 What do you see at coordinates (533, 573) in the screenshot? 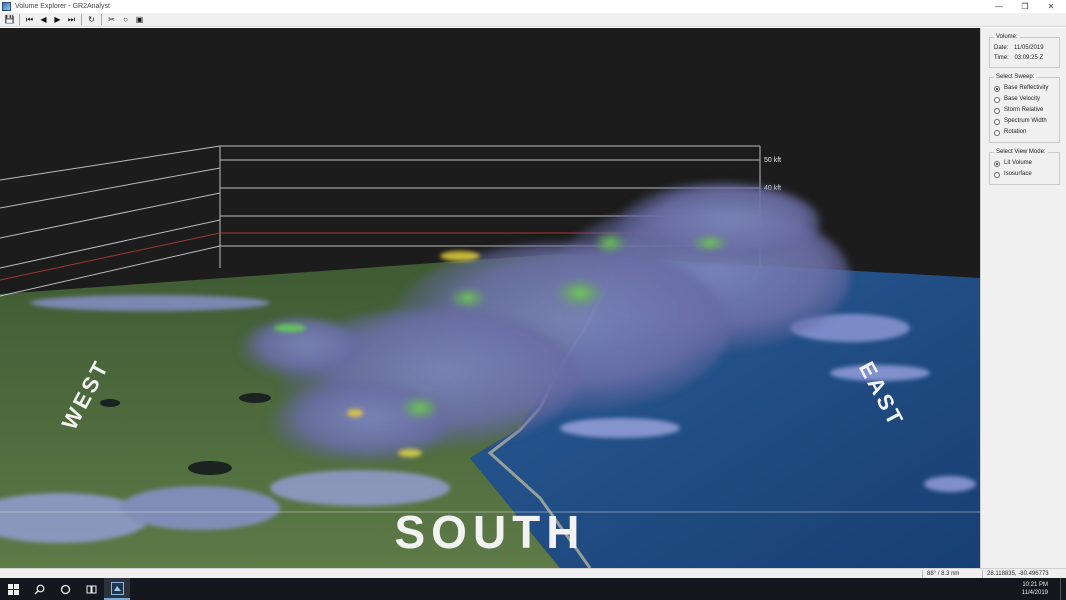
I see `status-bar: 88° / 8.3 nm 28.118835, -80.496773` at bounding box center [533, 573].